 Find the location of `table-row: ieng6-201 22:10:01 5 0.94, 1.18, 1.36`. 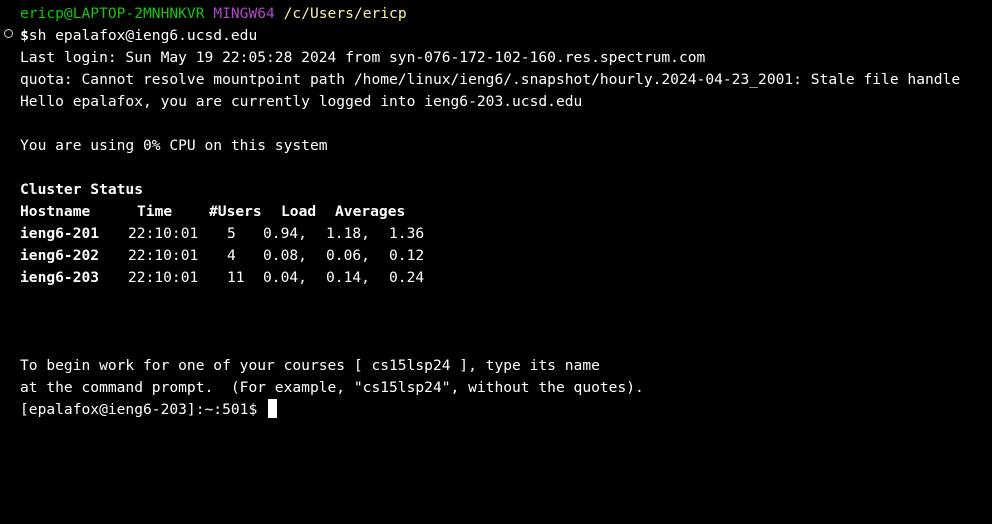

table-row: ieng6-201 22:10:01 5 0.94, 1.18, 1.36 is located at coordinates (505, 234).